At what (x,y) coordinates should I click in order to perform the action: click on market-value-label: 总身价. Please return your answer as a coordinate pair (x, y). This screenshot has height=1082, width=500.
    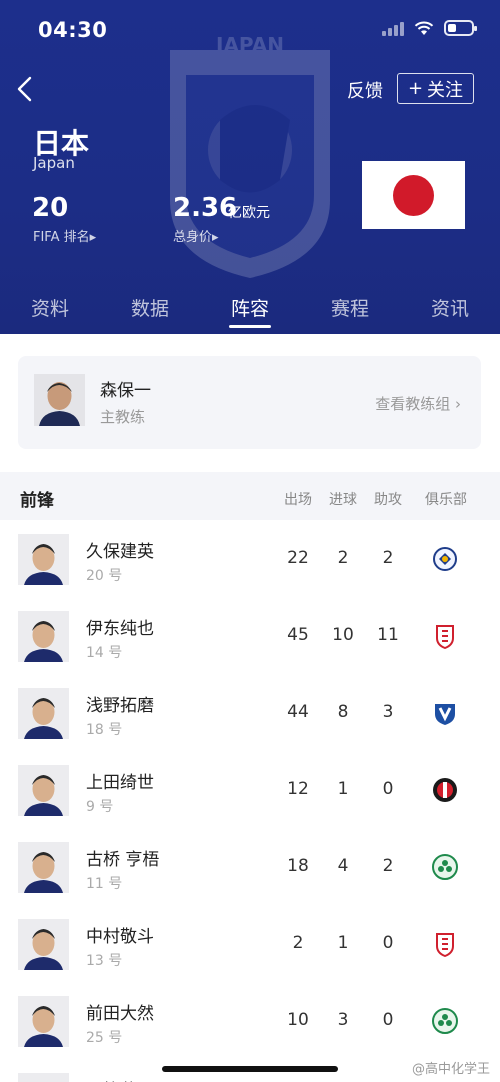
    Looking at the image, I should click on (193, 237).